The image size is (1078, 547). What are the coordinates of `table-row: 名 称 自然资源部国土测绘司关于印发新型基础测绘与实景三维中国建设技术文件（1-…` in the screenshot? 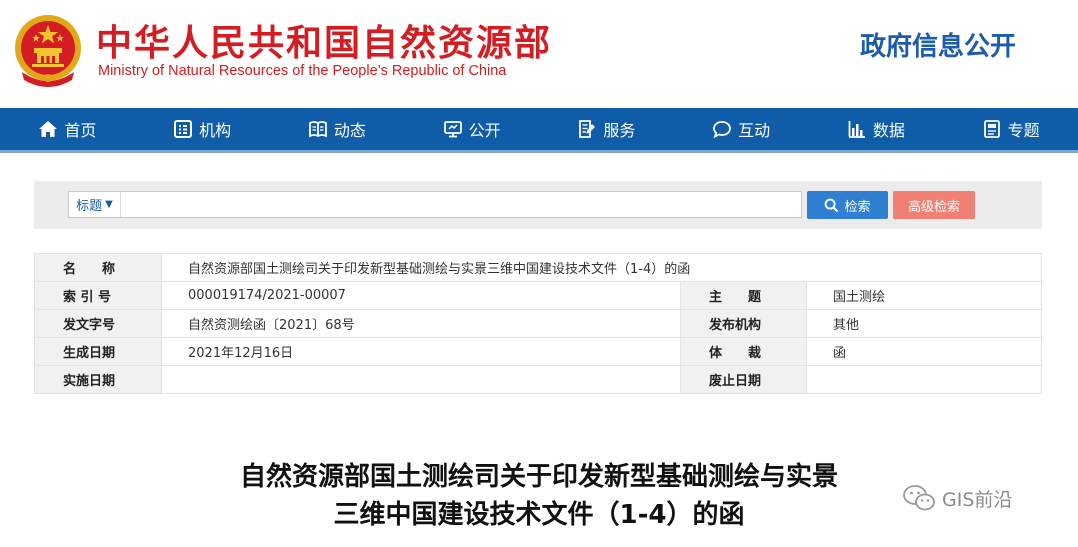 It's located at (538, 267).